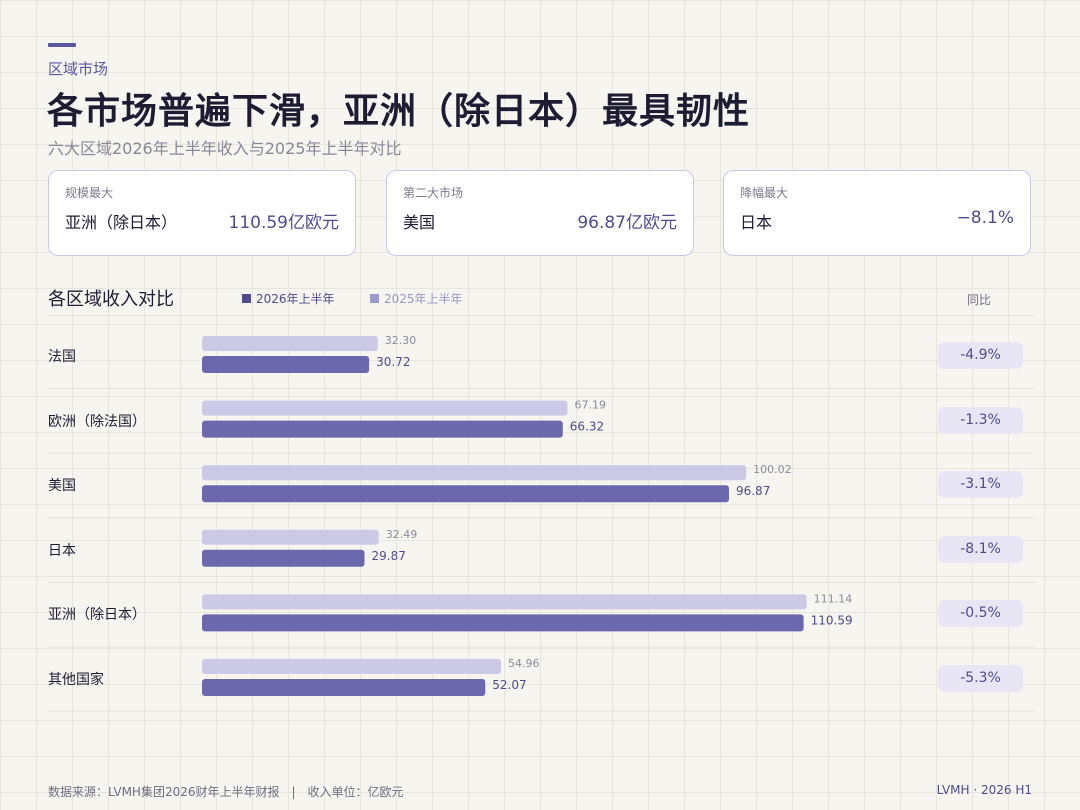 This screenshot has height=810, width=1080. I want to click on bar-label-current: 110.59, so click(832, 620).